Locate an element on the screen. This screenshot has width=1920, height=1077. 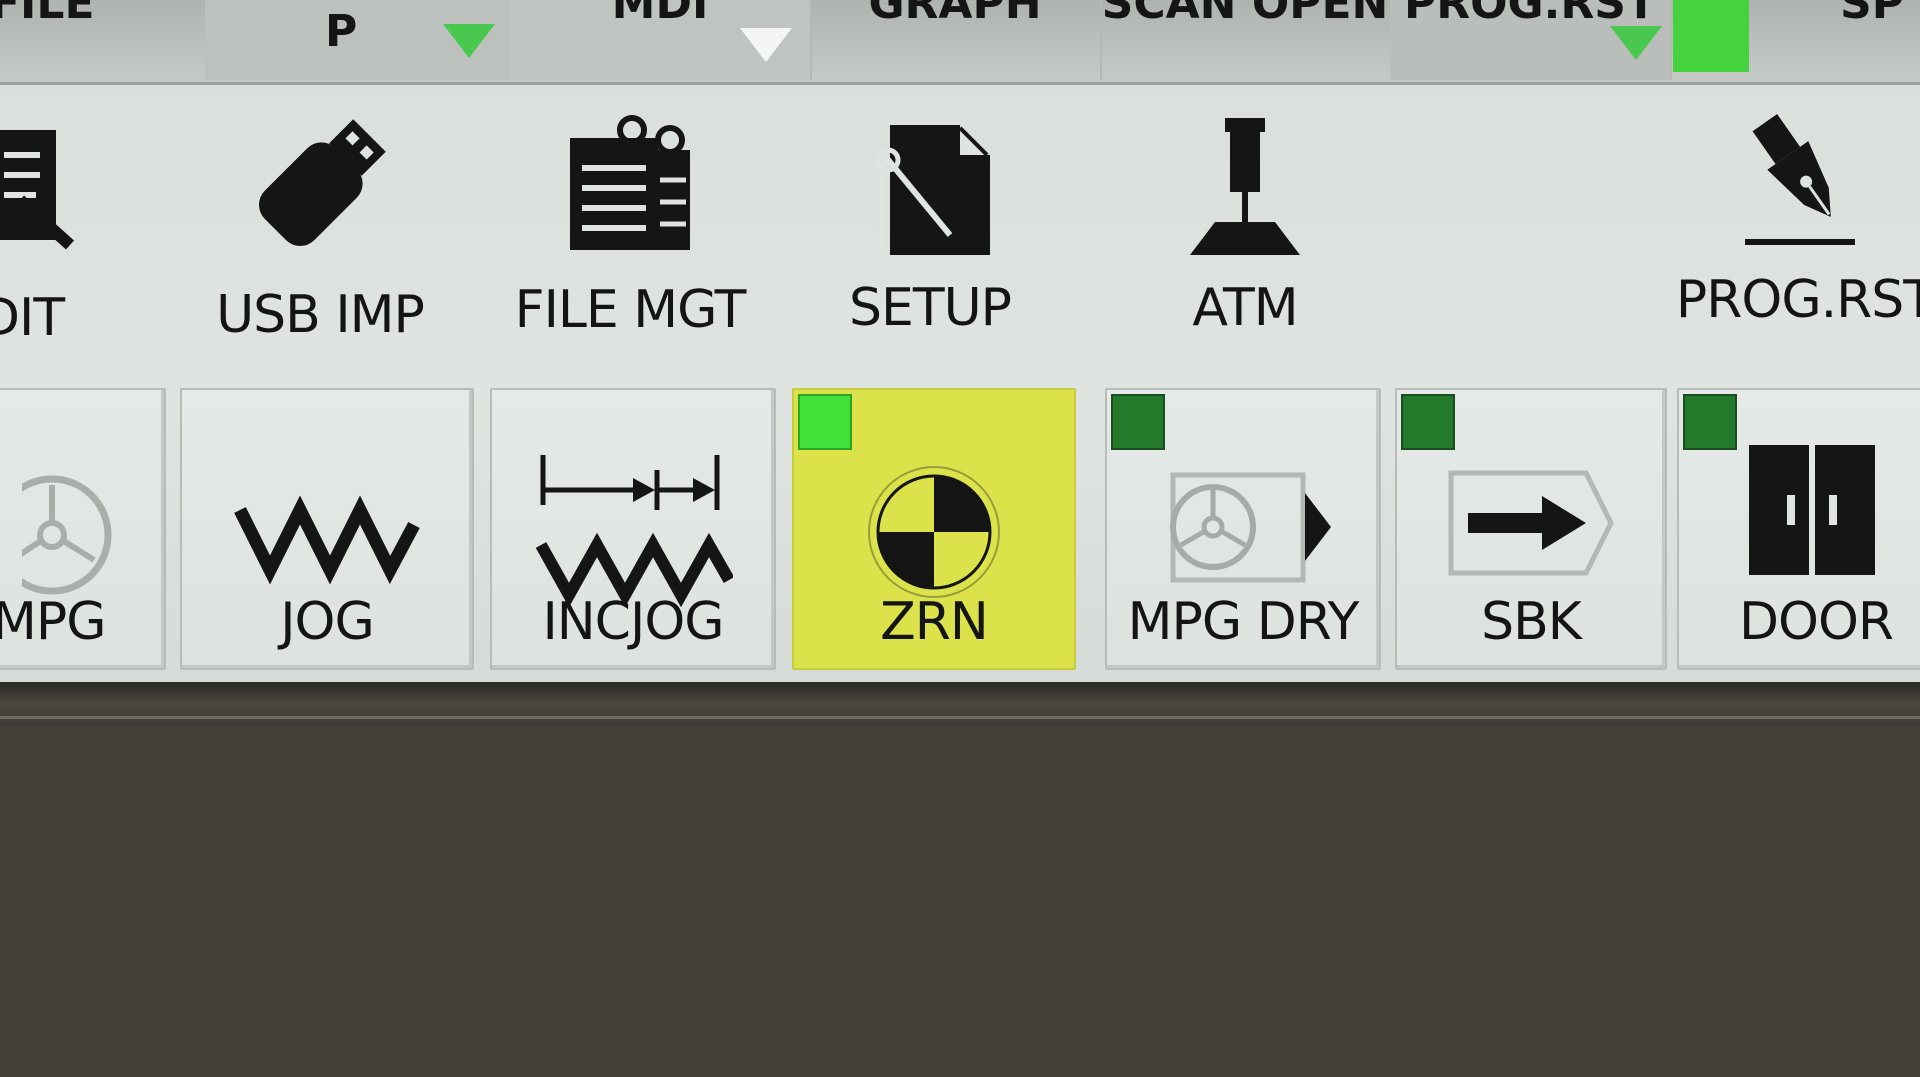
setup-document-icon is located at coordinates (932, 190).